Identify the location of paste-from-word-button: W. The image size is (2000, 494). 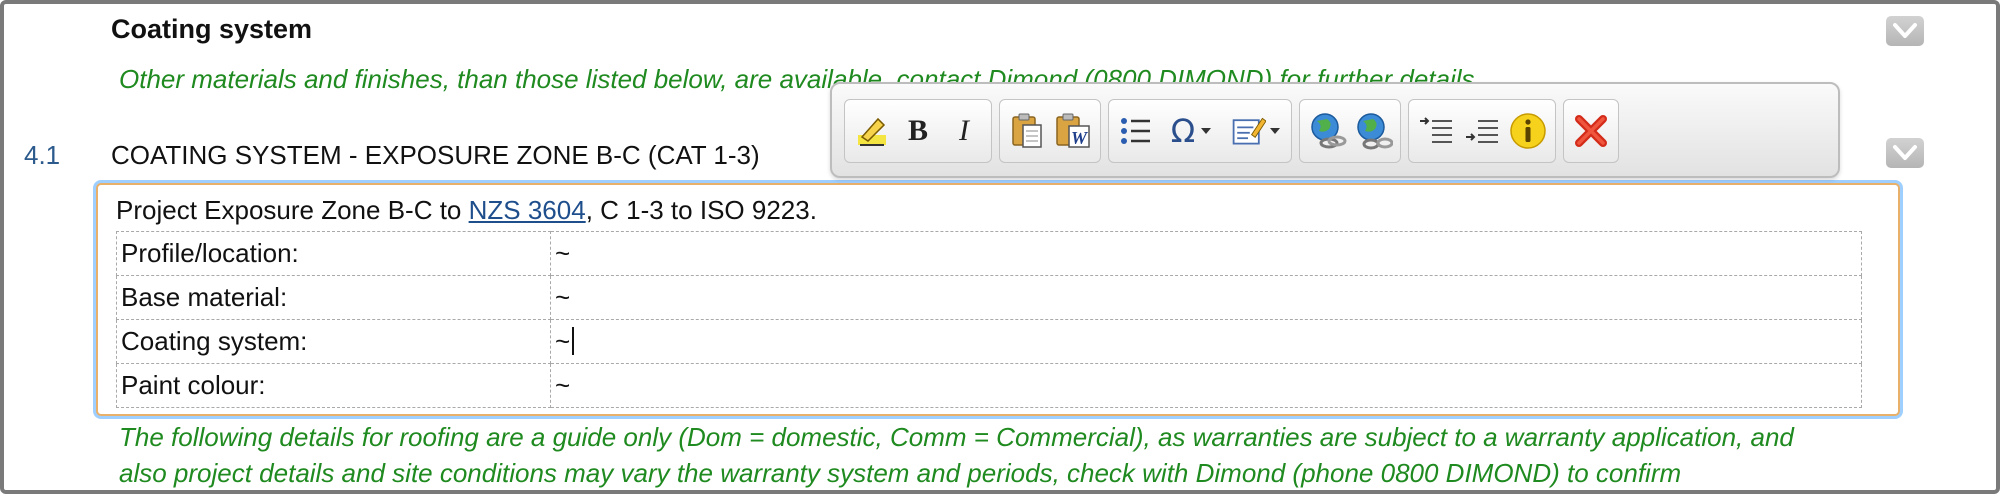
(1073, 131).